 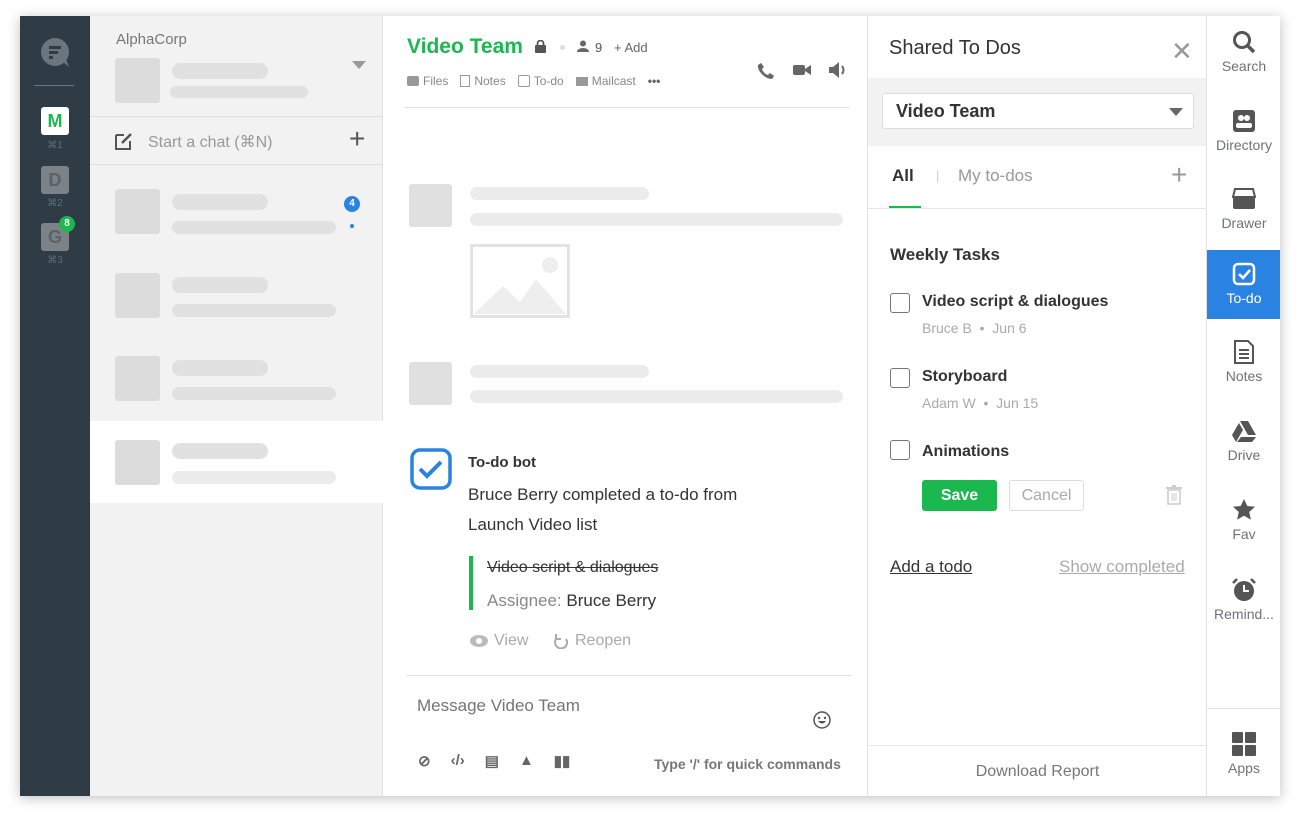 What do you see at coordinates (598, 47) in the screenshot?
I see `member-count: 9` at bounding box center [598, 47].